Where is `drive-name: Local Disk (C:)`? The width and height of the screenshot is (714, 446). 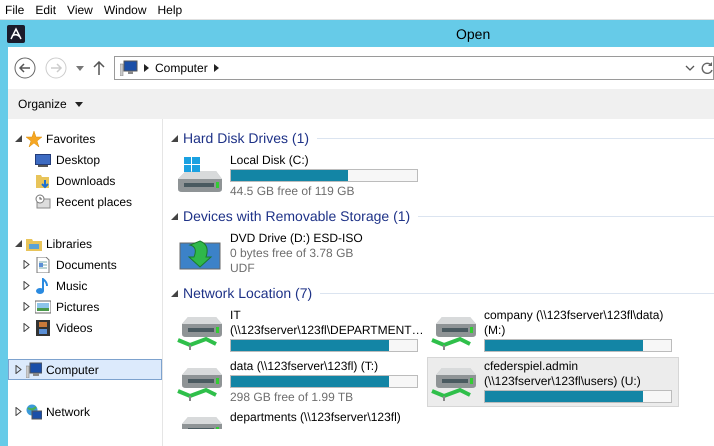 drive-name: Local Disk (C:) is located at coordinates (270, 160).